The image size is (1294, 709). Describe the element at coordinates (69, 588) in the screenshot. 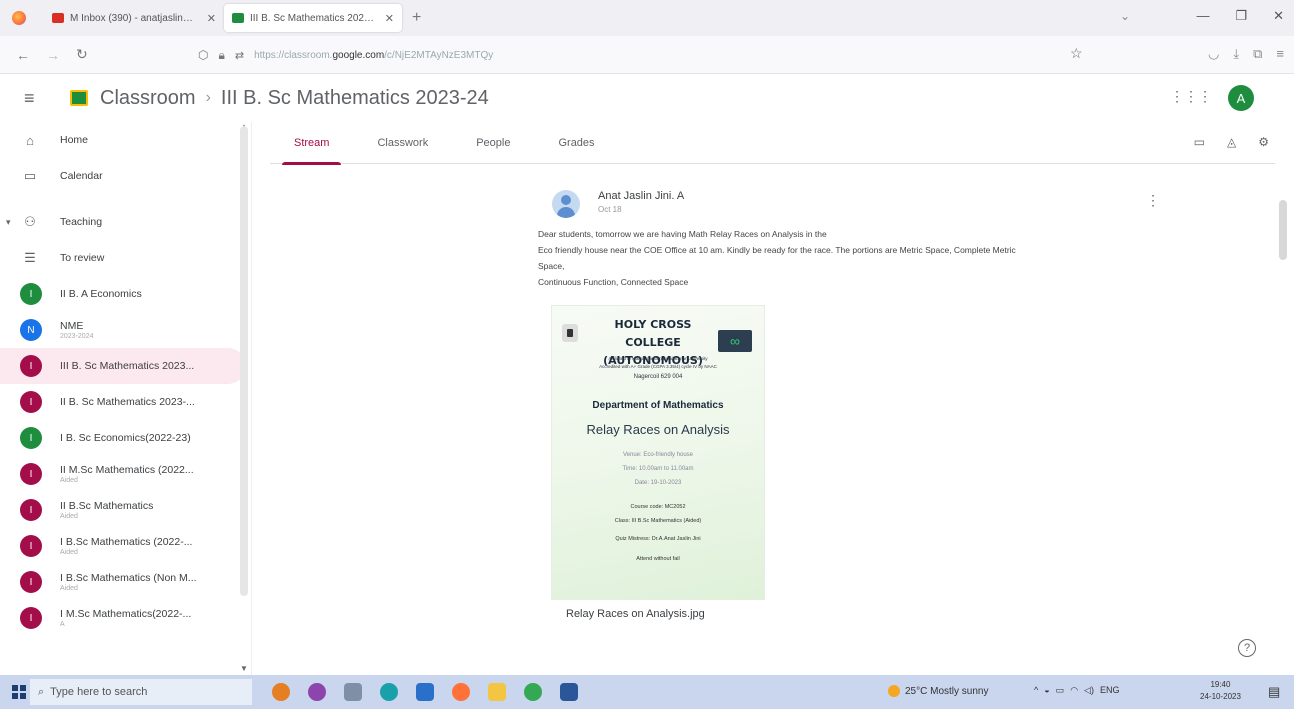

I see `class-section: Aided` at that location.